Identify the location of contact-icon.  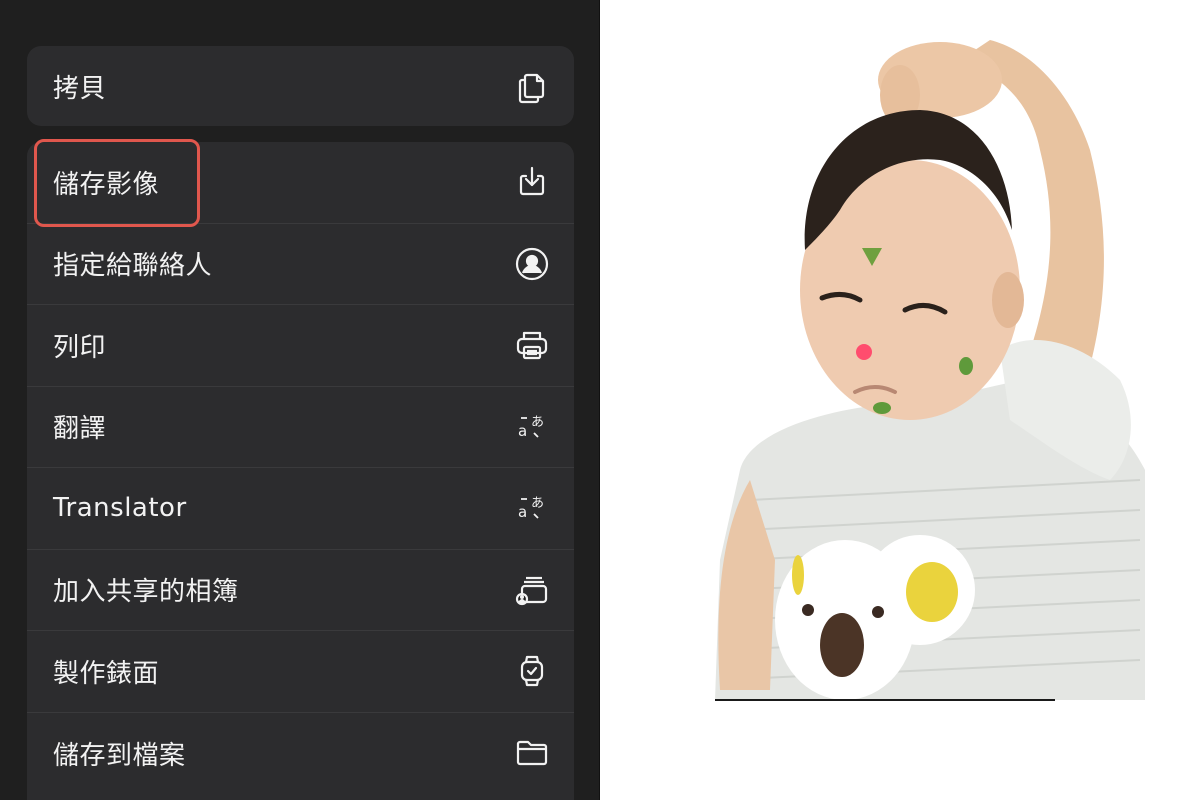
(532, 264).